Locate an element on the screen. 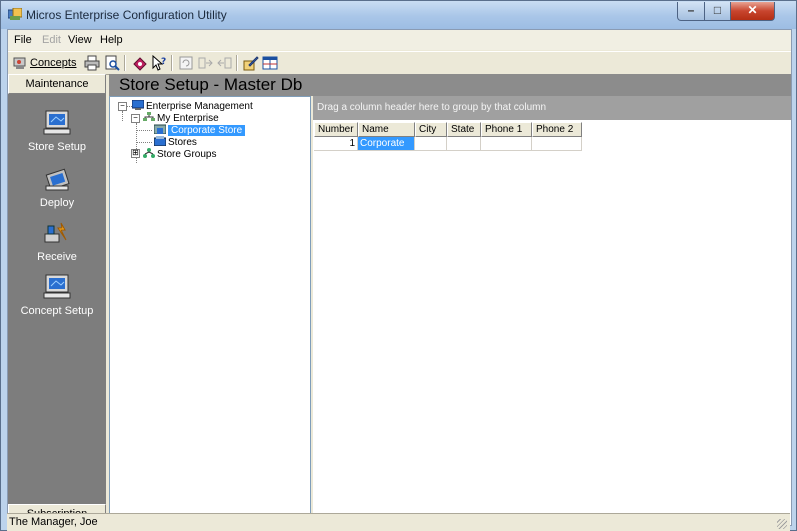  print-icon is located at coordinates (92, 63).